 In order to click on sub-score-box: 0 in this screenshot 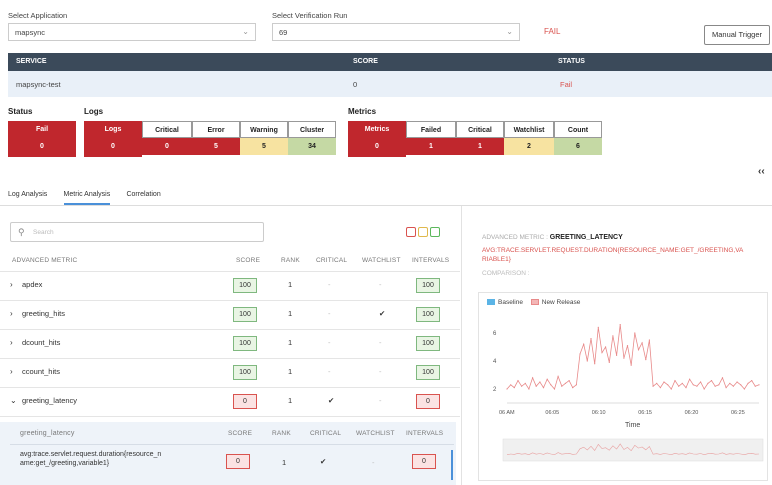, I will do `click(238, 461)`.